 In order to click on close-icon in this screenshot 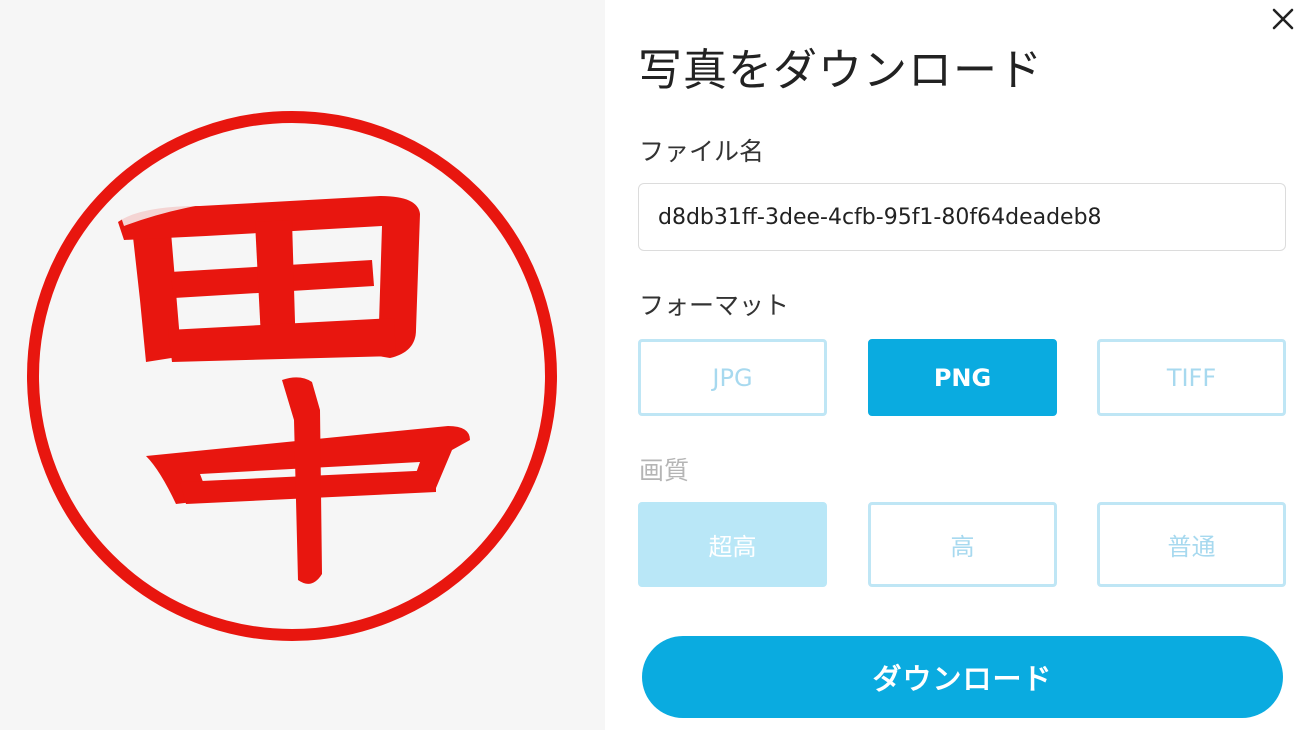, I will do `click(1283, 19)`.